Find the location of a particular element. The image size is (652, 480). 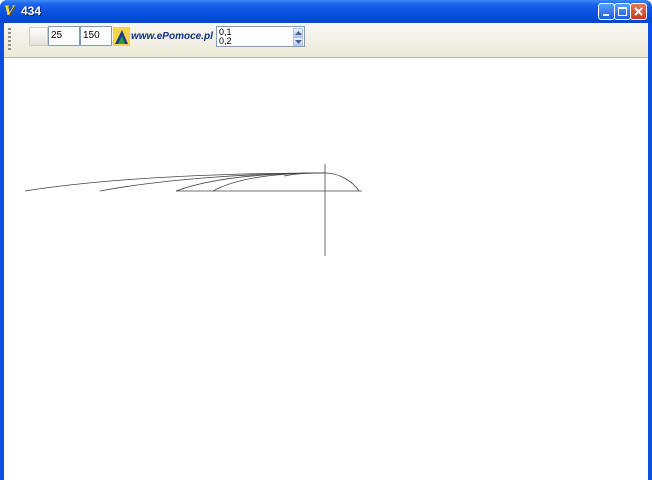

toolbar-grip is located at coordinates (9, 40).